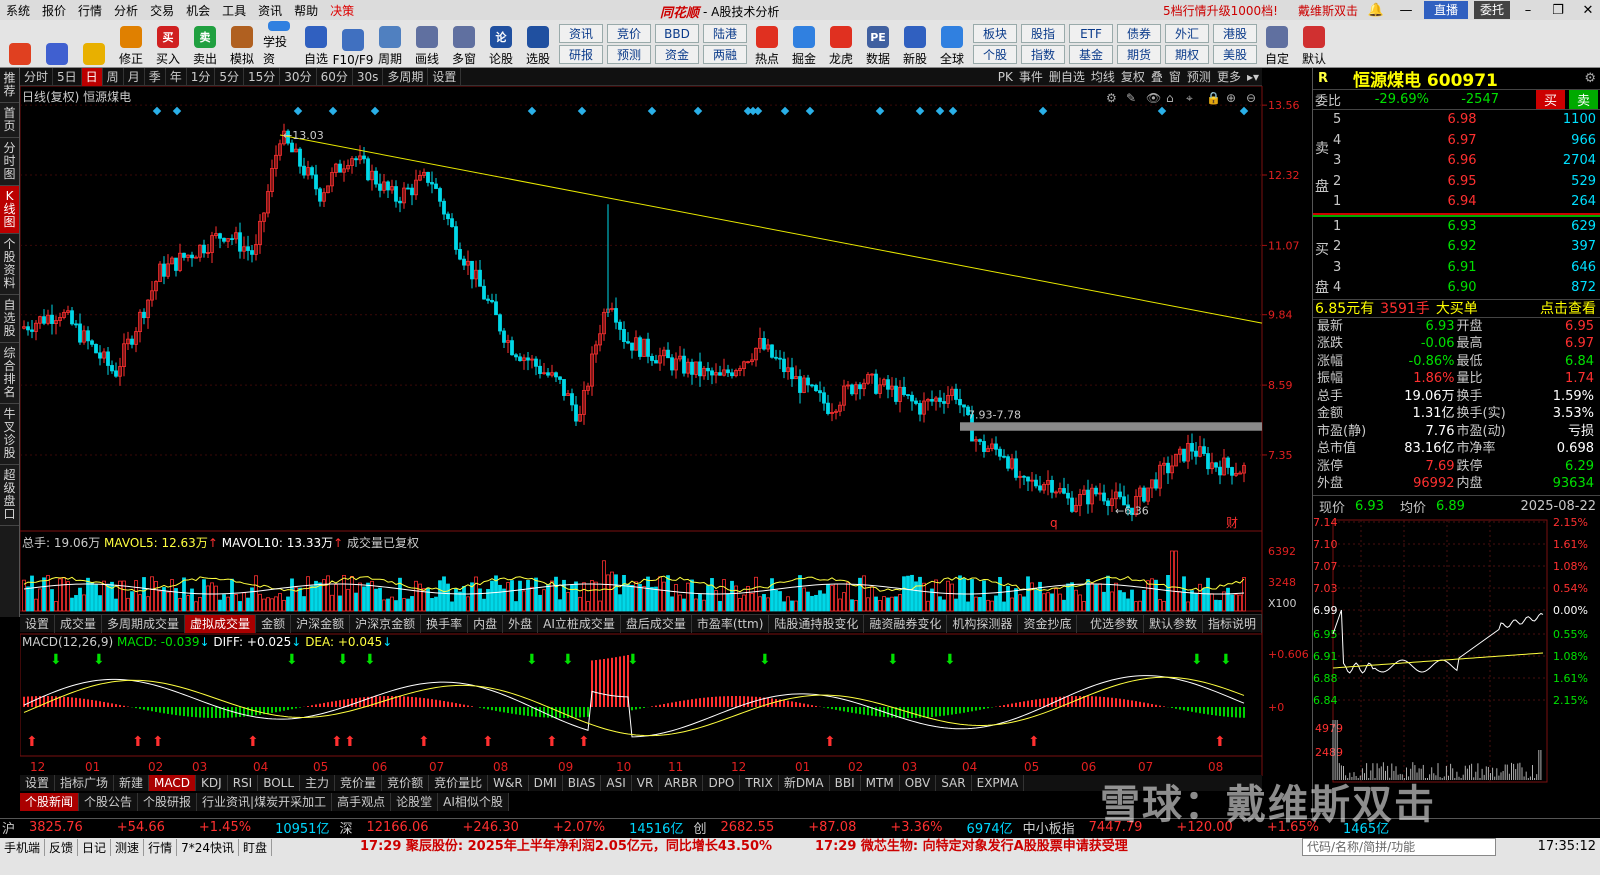 Image resolution: width=1600 pixels, height=875 pixels. I want to click on sidebar-tab: 推荐, so click(9, 85).